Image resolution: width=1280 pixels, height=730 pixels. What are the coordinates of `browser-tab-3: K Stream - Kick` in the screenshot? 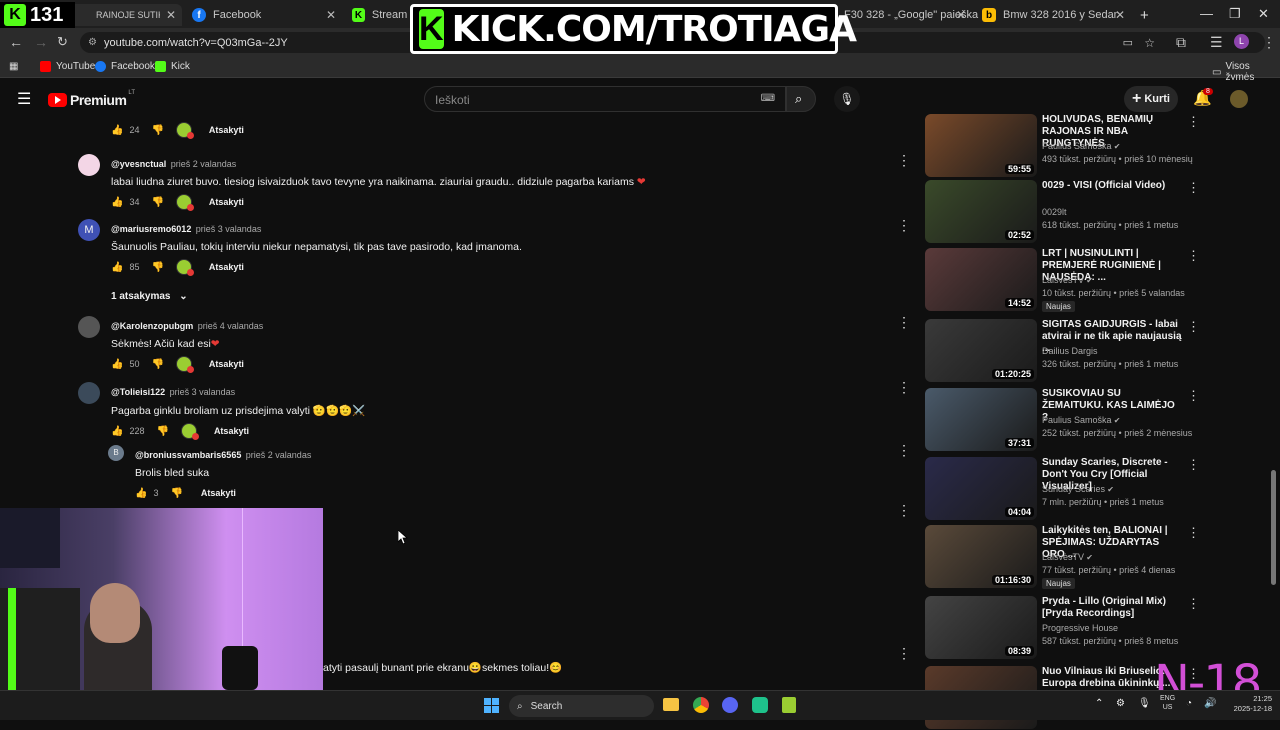 It's located at (381, 15).